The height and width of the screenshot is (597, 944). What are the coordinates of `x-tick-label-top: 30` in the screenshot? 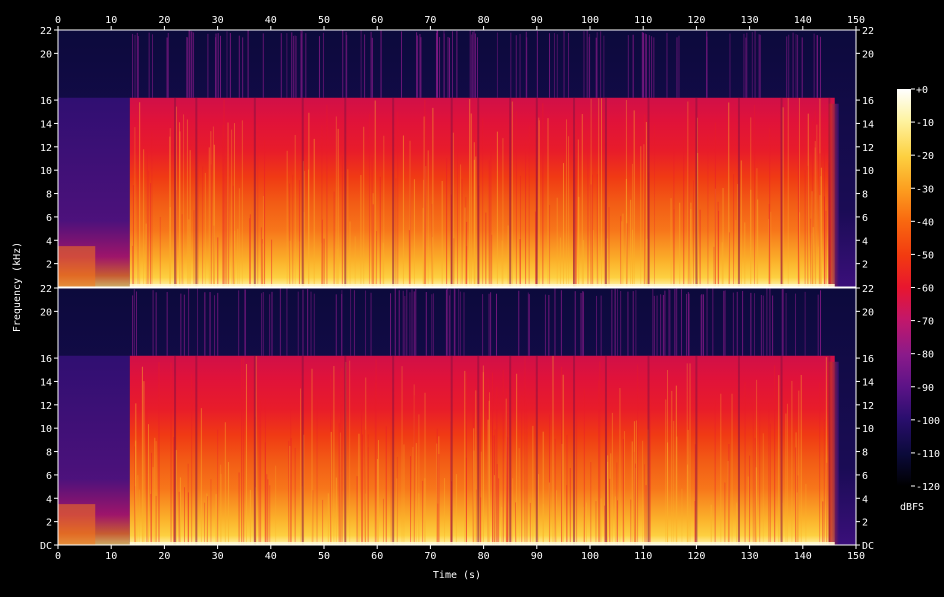 It's located at (218, 20).